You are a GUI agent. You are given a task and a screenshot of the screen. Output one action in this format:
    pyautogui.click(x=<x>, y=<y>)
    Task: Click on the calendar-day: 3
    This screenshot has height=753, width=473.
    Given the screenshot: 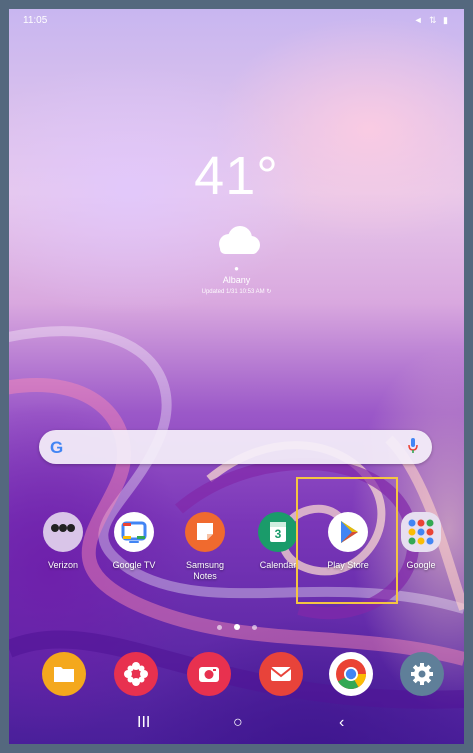 What is the action you would take?
    pyautogui.click(x=278, y=534)
    